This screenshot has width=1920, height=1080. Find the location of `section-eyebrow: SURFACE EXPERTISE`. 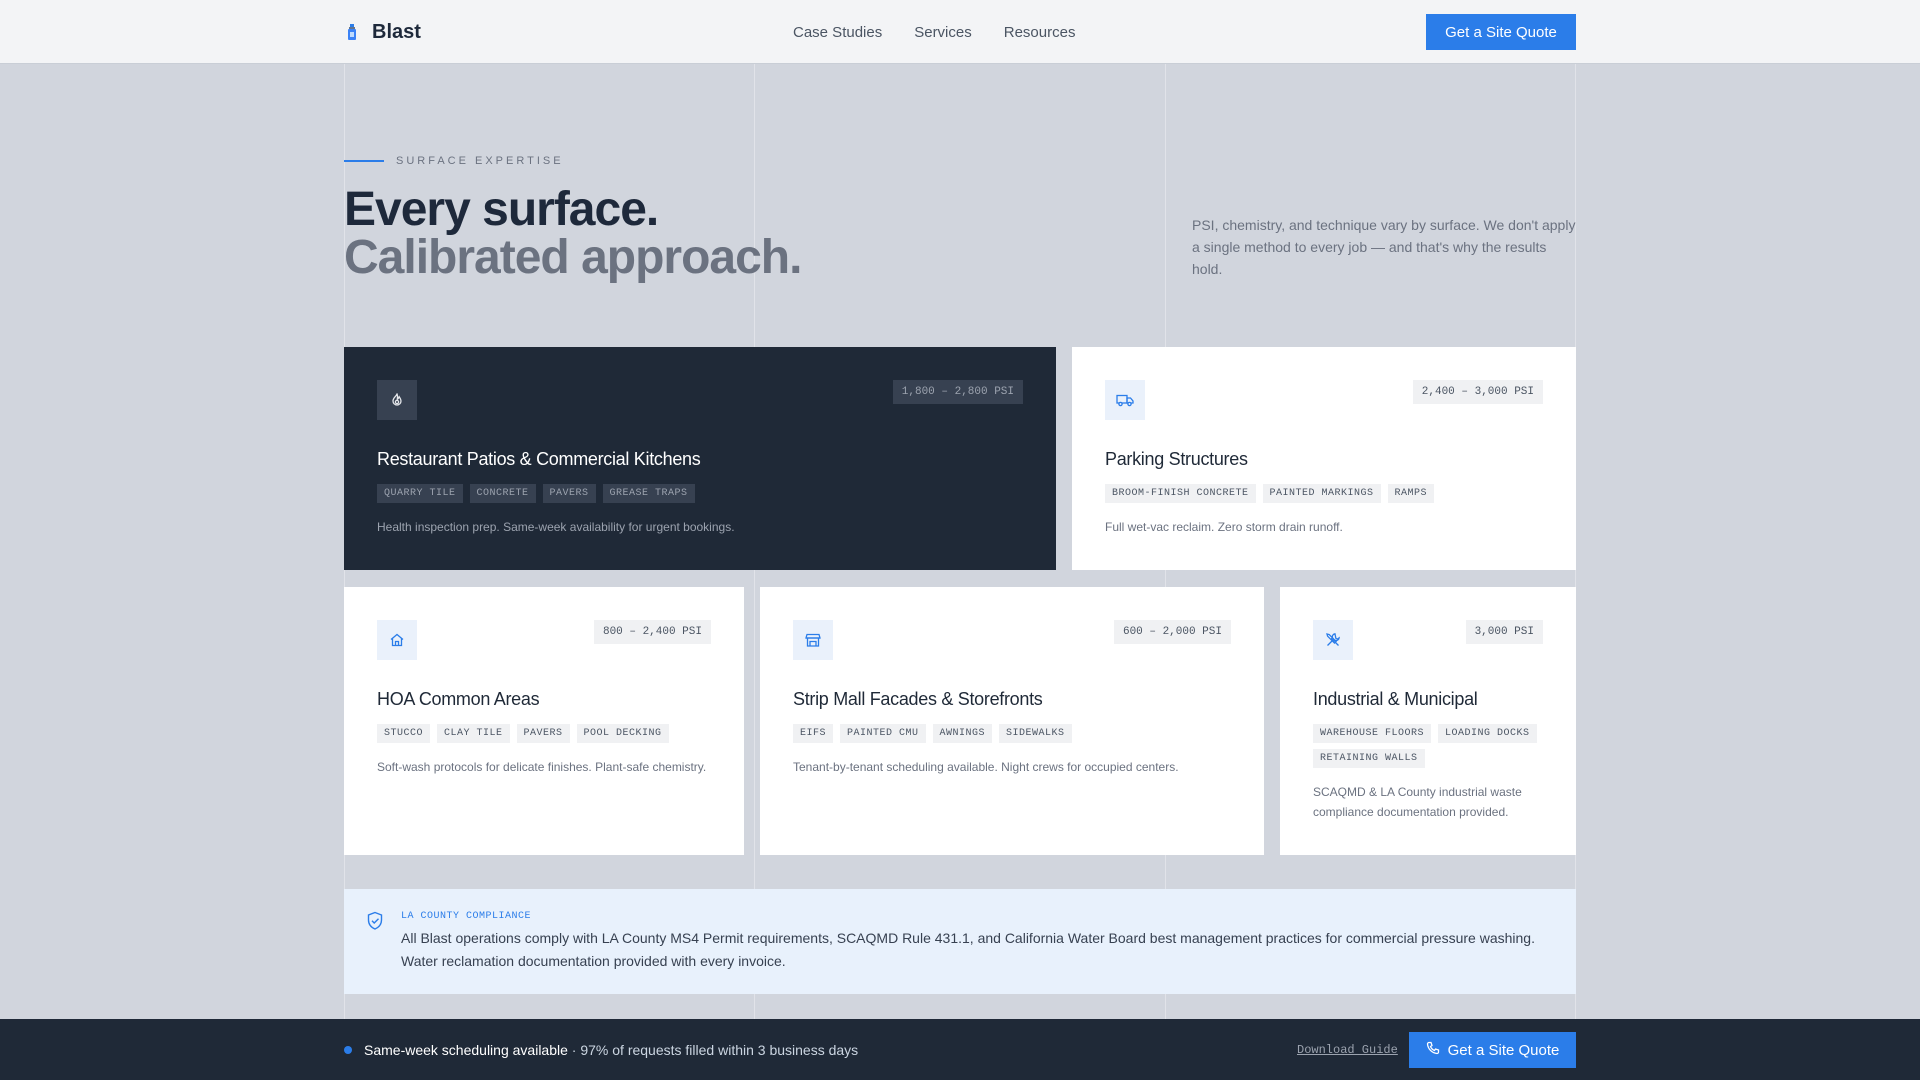

section-eyebrow: SURFACE EXPERTISE is located at coordinates (454, 161).